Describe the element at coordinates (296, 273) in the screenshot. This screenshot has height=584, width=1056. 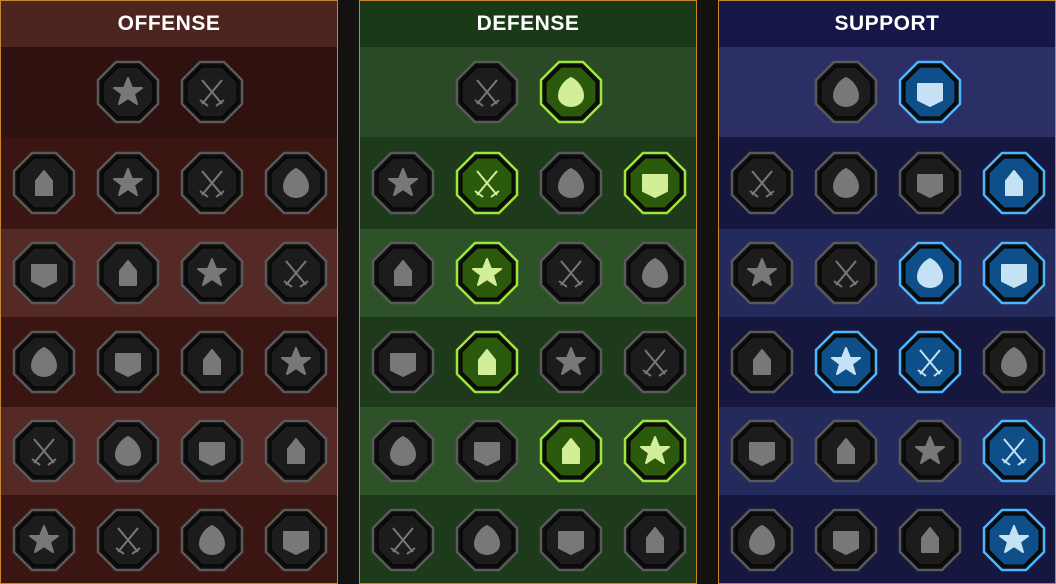
I see `reaper-scythe-icon` at that location.